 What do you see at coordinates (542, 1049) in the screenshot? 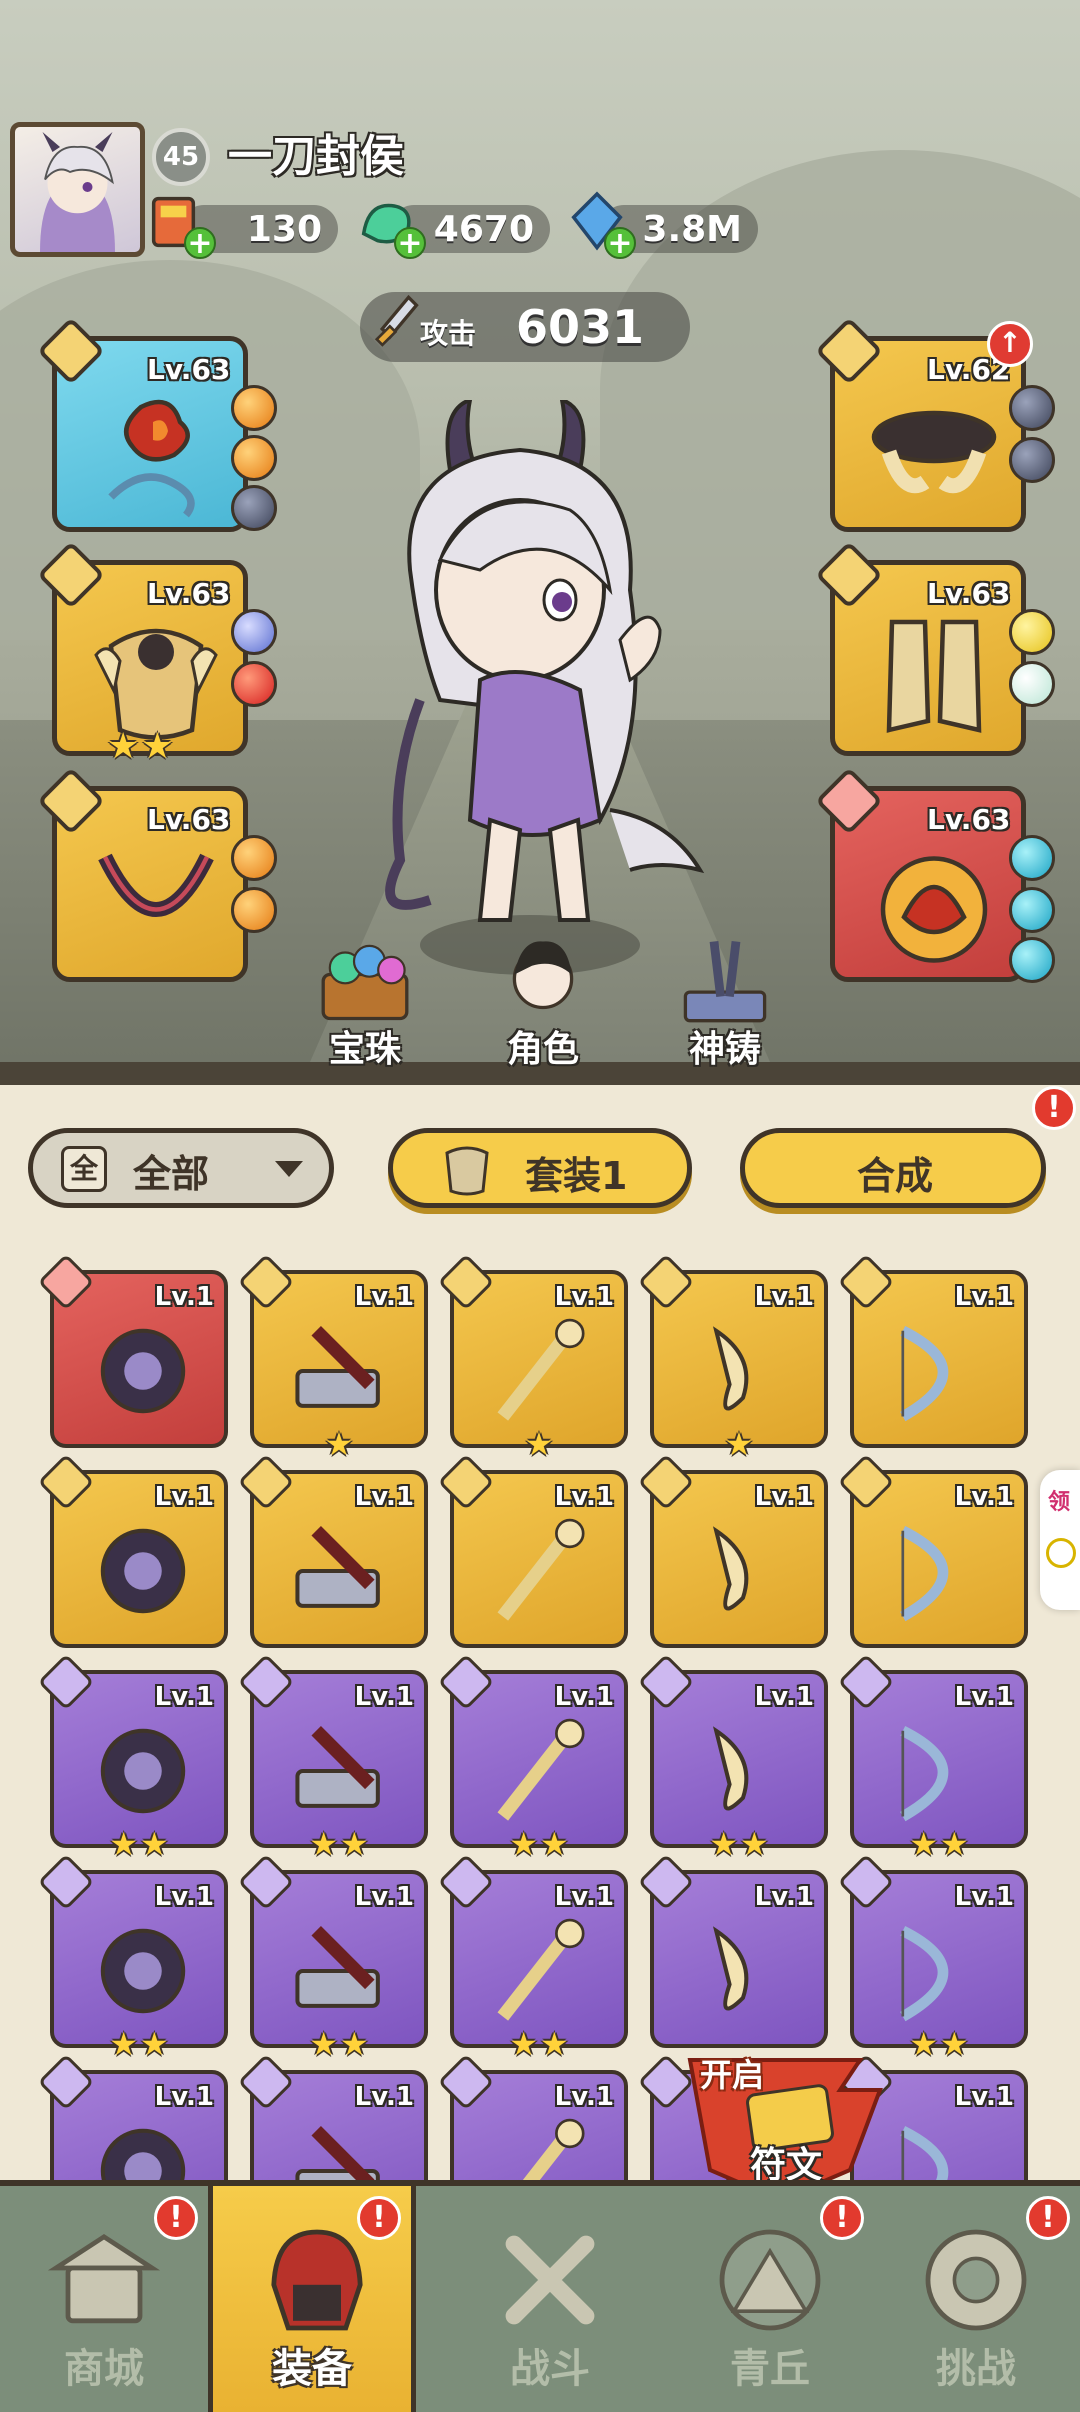
I see `character-label: 角色` at bounding box center [542, 1049].